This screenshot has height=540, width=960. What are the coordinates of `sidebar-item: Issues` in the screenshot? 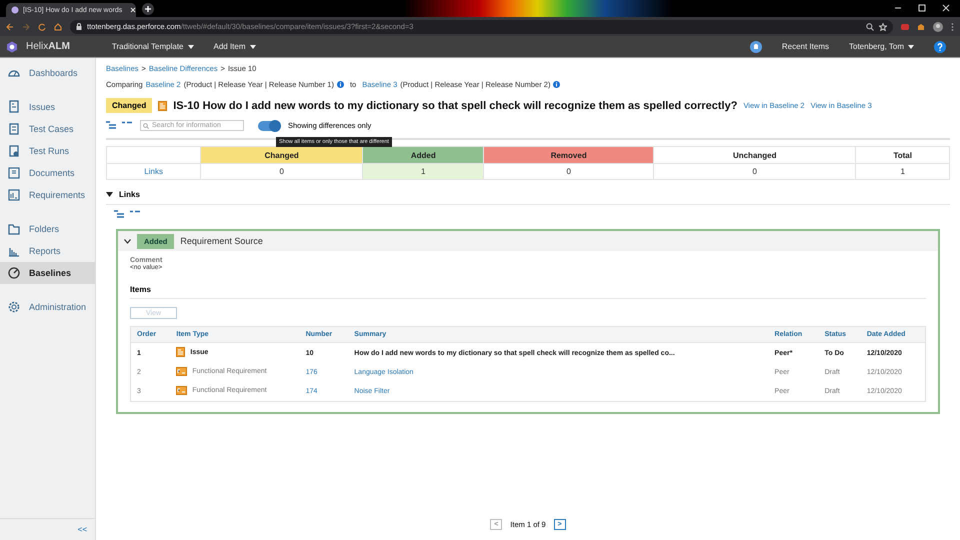 It's located at (47, 107).